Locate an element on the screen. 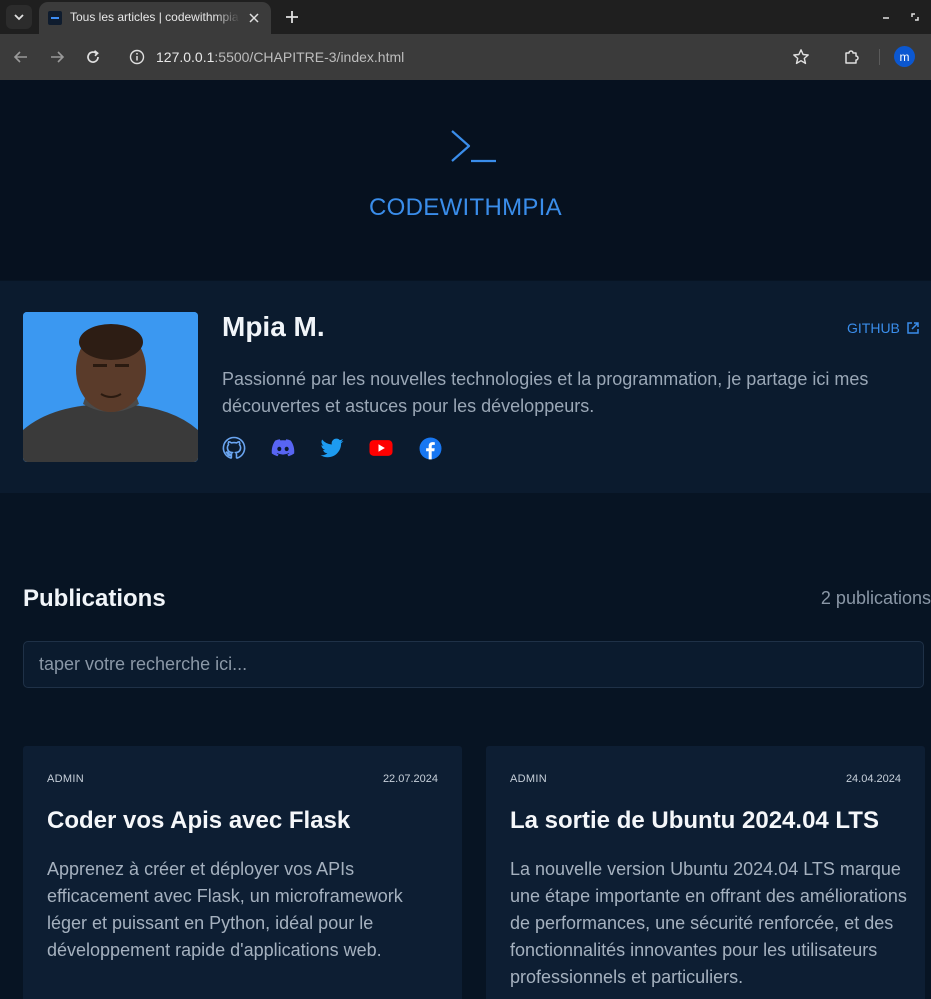  chevron-down-icon is located at coordinates (19, 17).